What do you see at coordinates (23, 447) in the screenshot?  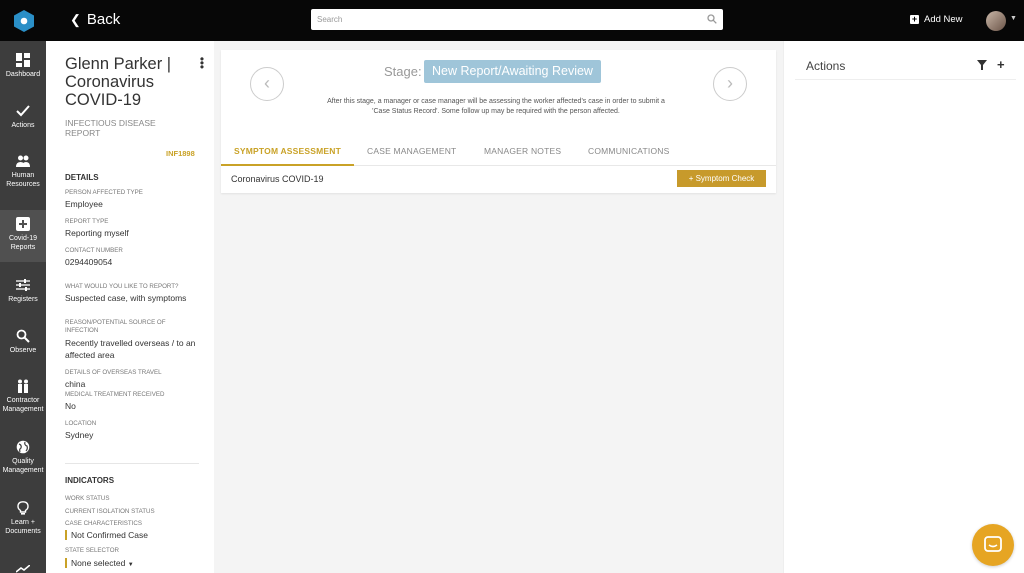 I see `globe-icon` at bounding box center [23, 447].